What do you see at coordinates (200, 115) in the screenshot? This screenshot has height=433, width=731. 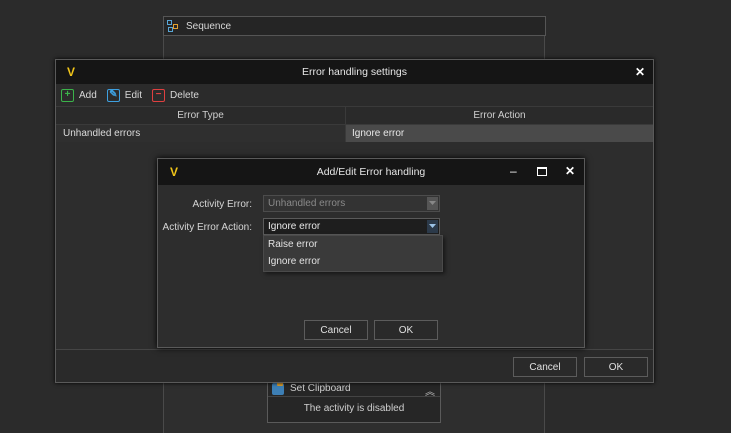 I see `column-header-error-type: Error Type` at bounding box center [200, 115].